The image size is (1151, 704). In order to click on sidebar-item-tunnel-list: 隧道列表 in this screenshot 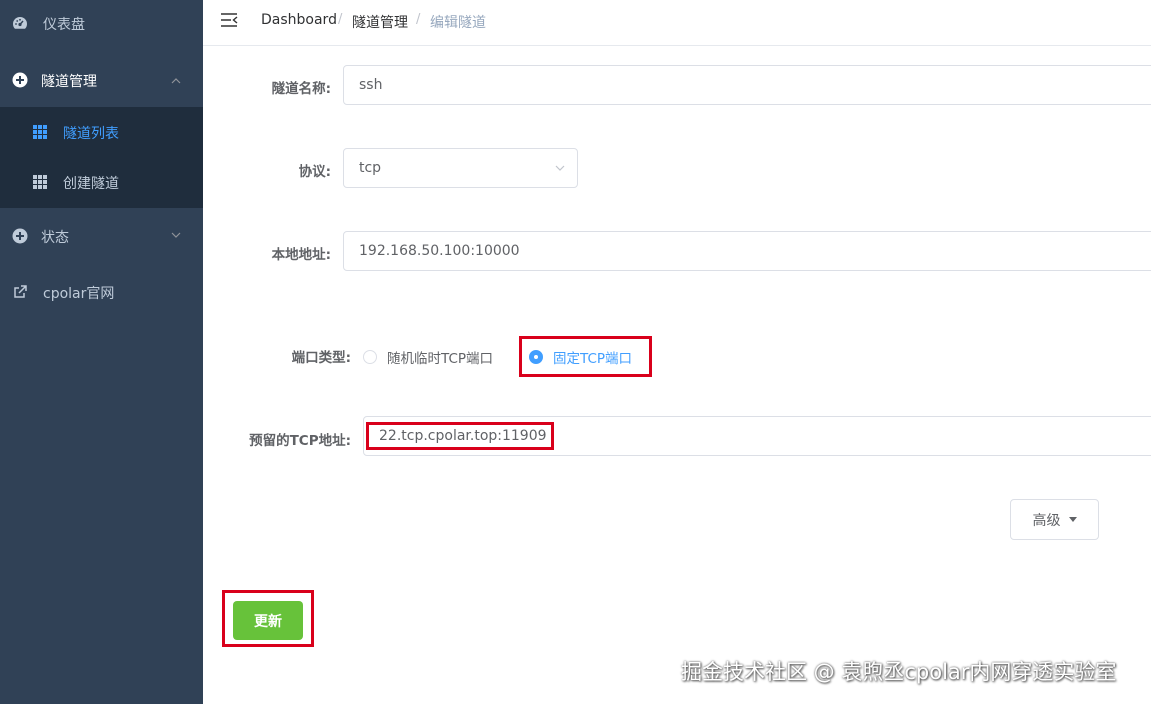, I will do `click(101, 132)`.